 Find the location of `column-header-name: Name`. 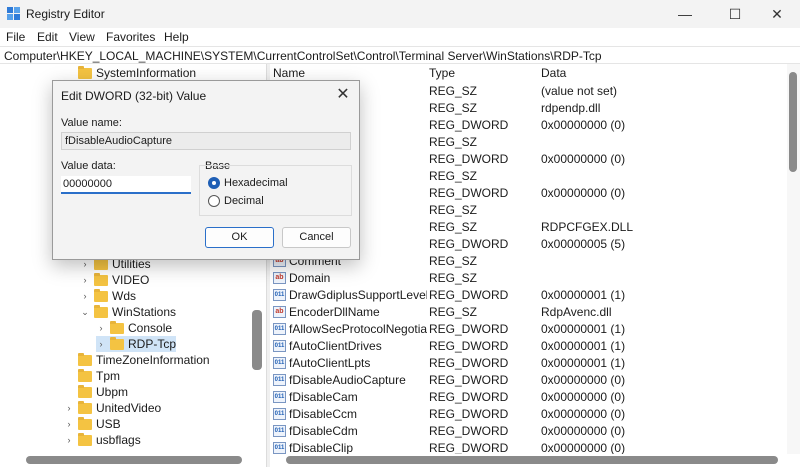

column-header-name: Name is located at coordinates (289, 73).